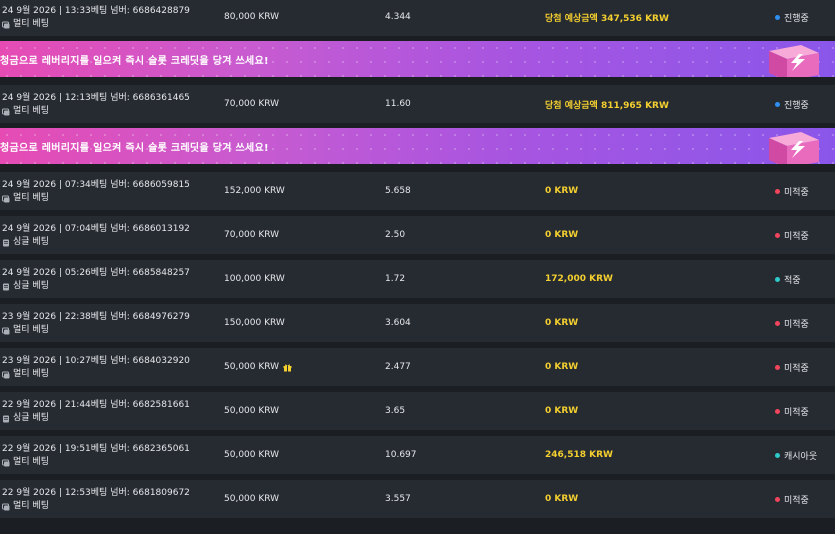 This screenshot has width=835, height=534. What do you see at coordinates (395, 235) in the screenshot?
I see `bet-odds: 2.50` at bounding box center [395, 235].